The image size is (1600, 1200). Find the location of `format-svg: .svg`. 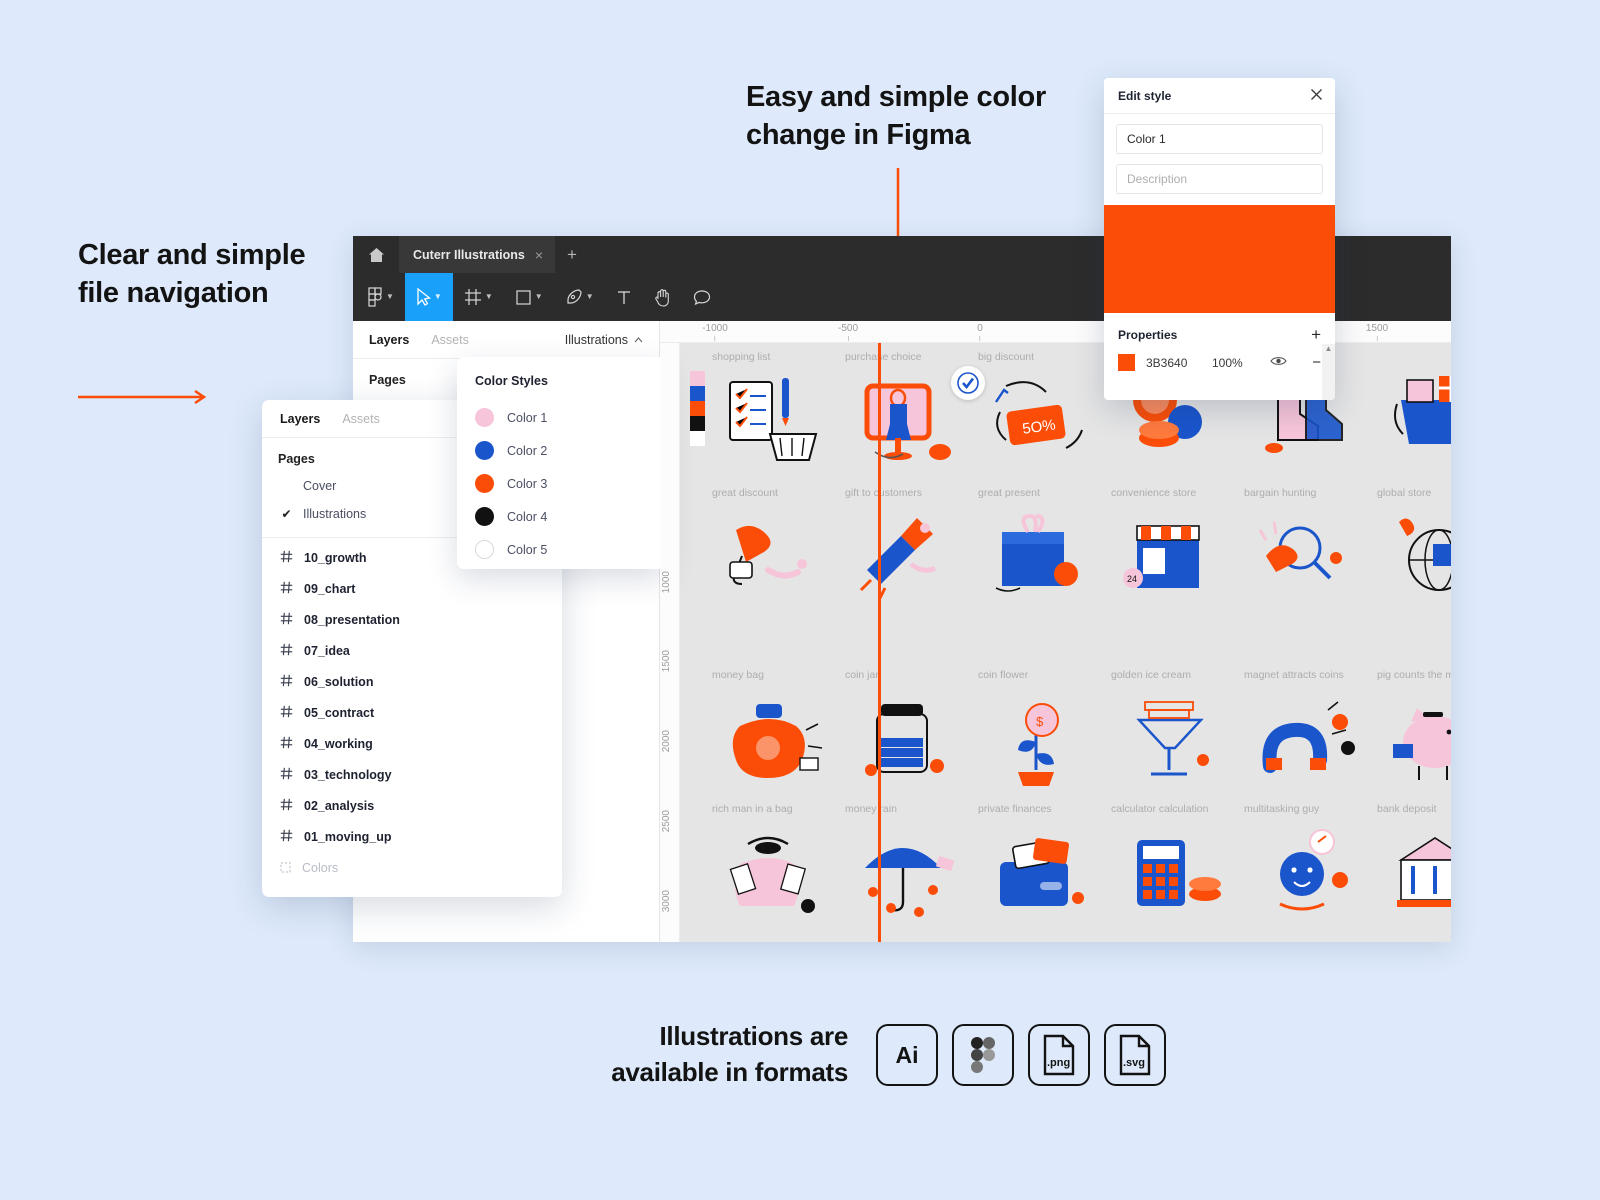

format-svg: .svg is located at coordinates (1135, 1055).